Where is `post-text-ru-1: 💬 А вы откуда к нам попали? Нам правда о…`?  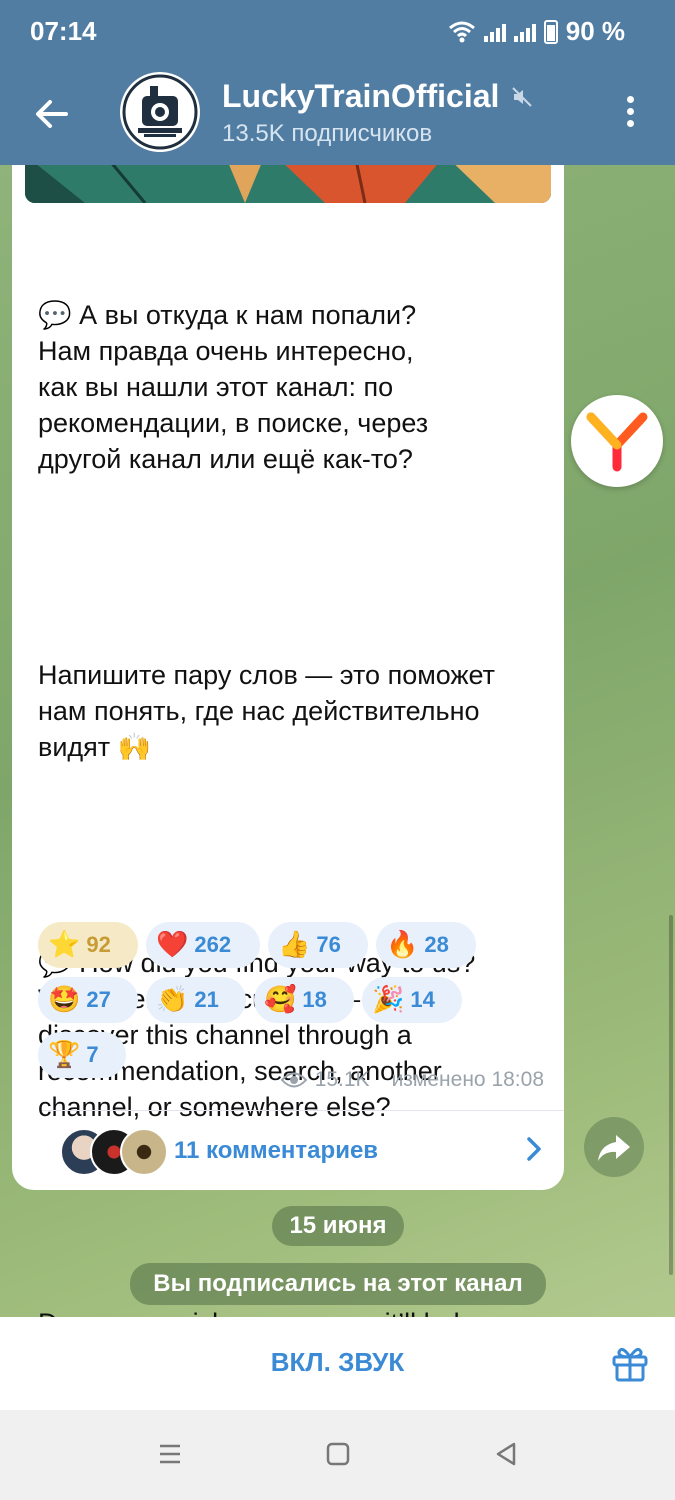
post-text-ru-1: 💬 А вы откуда к нам попали? Нам правда о… is located at coordinates (233, 387).